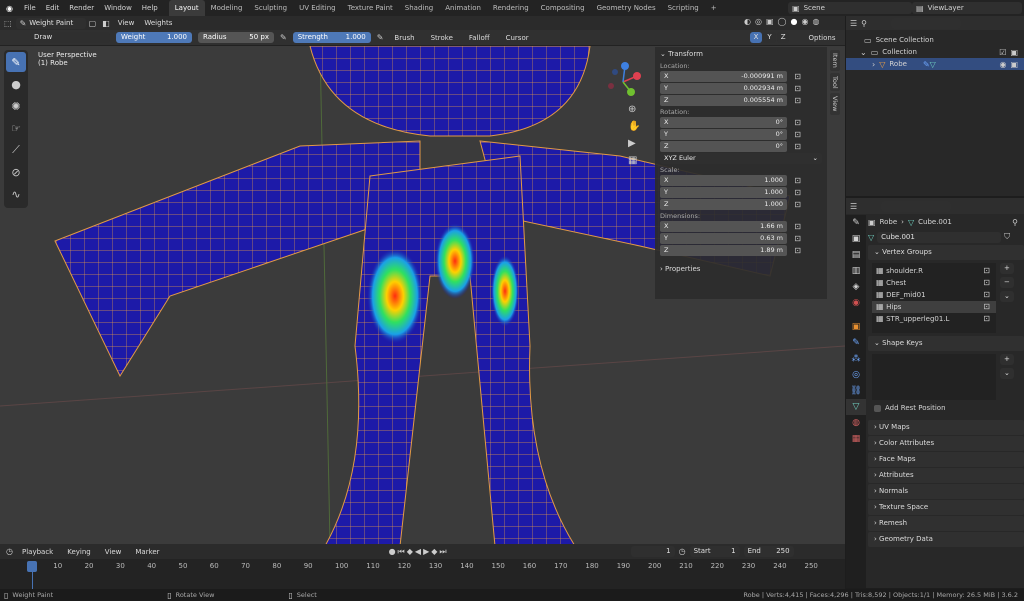  Describe the element at coordinates (835, 82) in the screenshot. I see `sidebar-tab-tool: Tool` at that location.